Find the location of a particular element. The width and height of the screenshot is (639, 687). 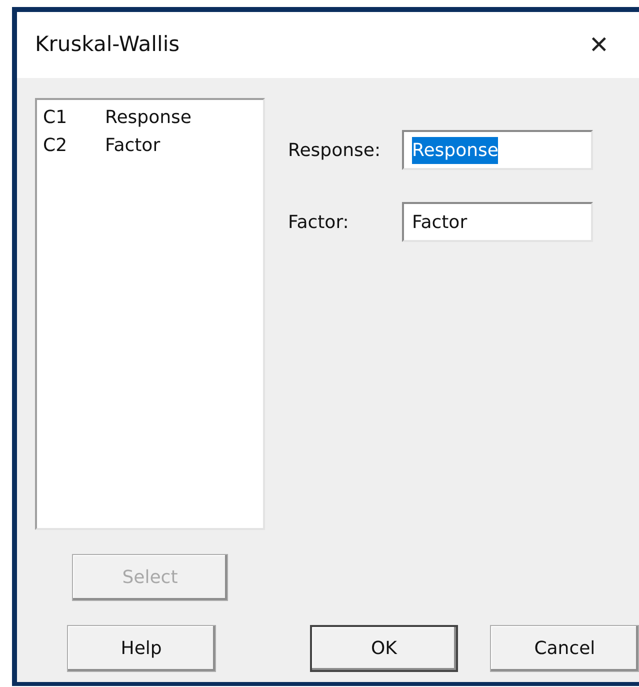

dialog-button: Help is located at coordinates (141, 648).